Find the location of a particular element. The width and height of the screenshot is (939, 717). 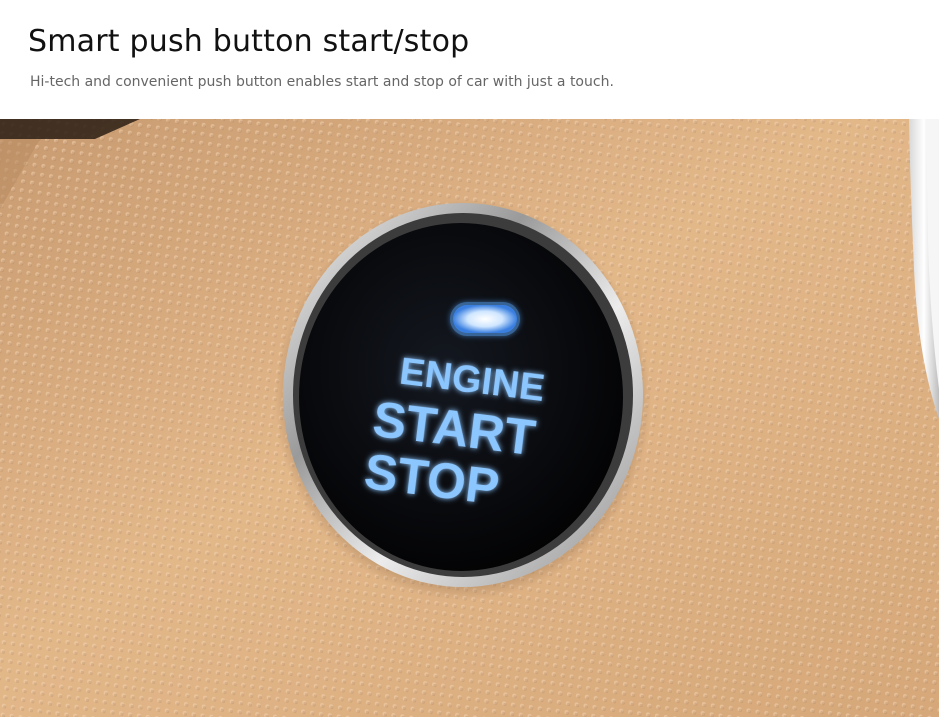

feature-title: Smart push button start/stop is located at coordinates (249, 41).